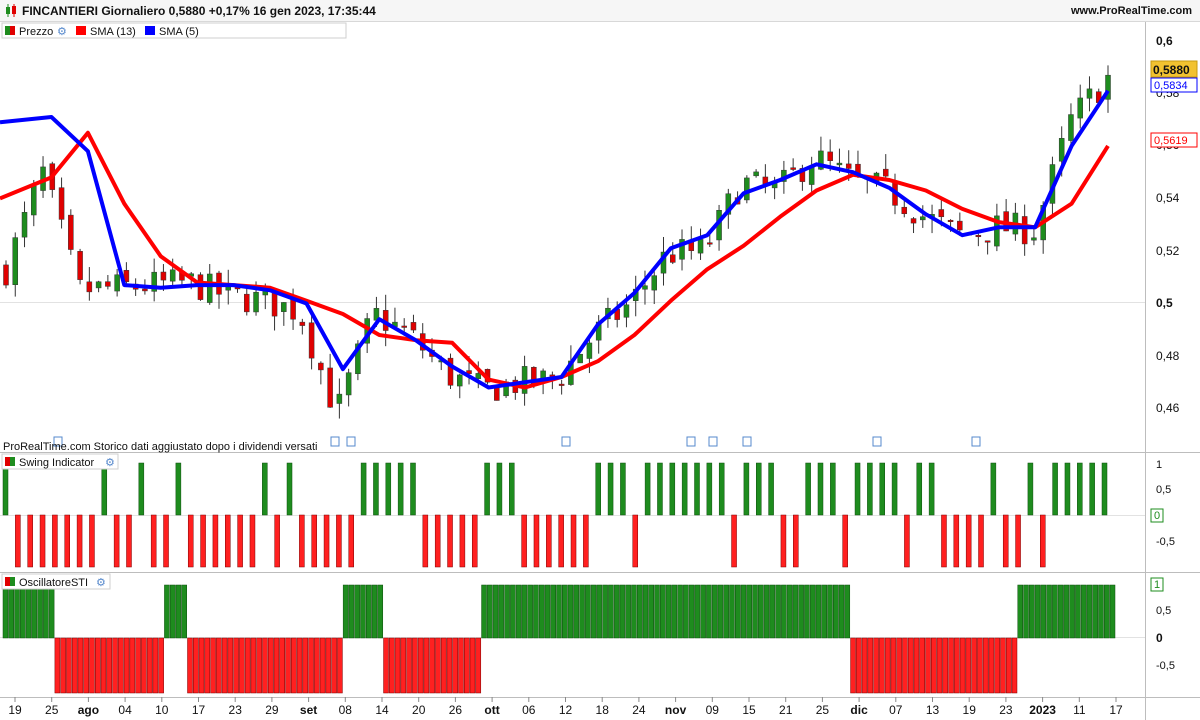 The height and width of the screenshot is (720, 1200). What do you see at coordinates (749, 710) in the screenshot?
I see `x-tick-label: 15` at bounding box center [749, 710].